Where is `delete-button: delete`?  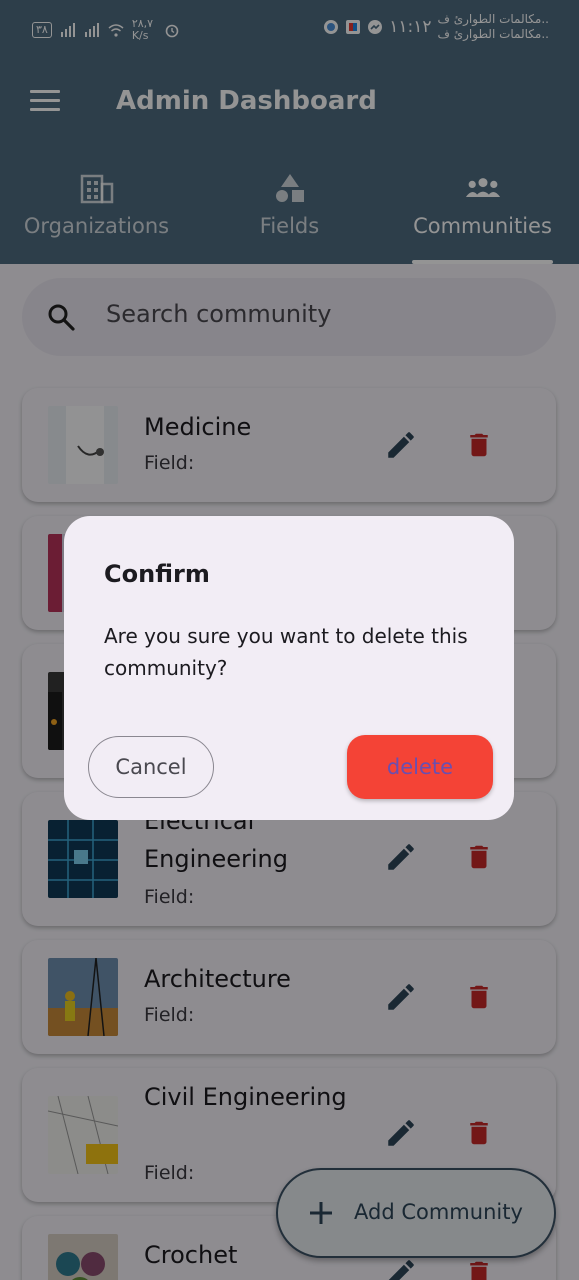 delete-button: delete is located at coordinates (420, 767).